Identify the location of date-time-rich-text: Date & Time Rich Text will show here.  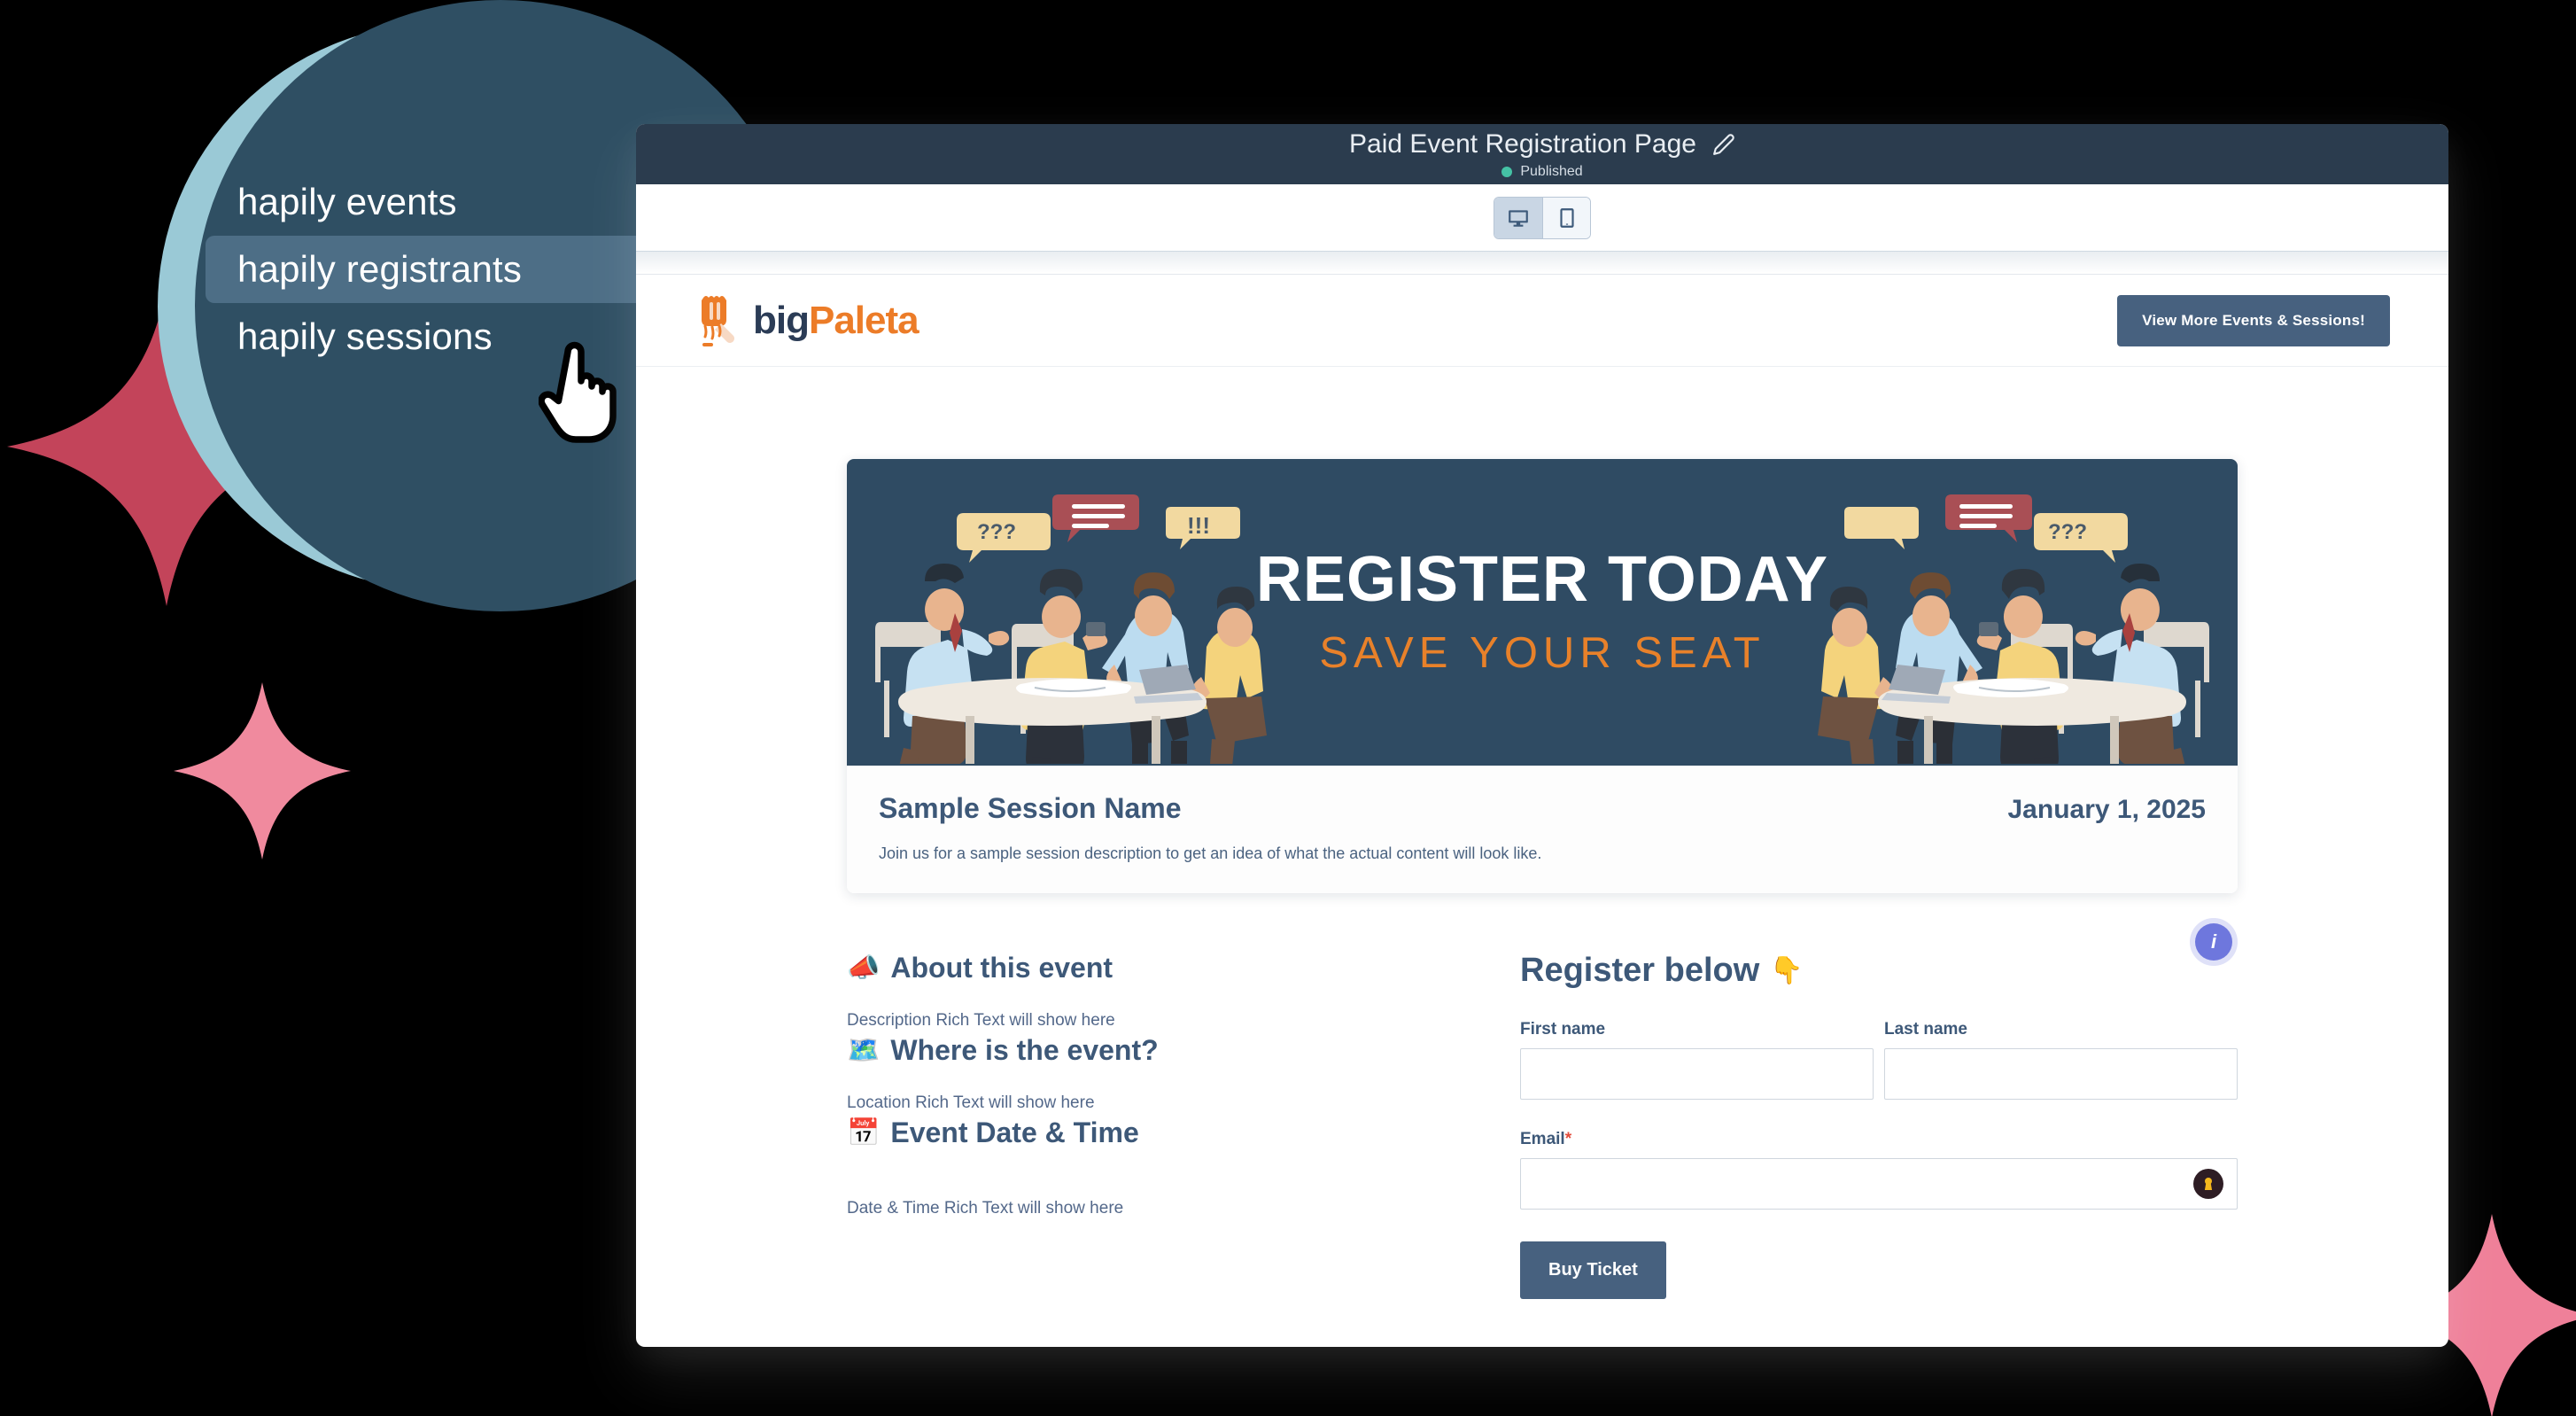
(985, 1208).